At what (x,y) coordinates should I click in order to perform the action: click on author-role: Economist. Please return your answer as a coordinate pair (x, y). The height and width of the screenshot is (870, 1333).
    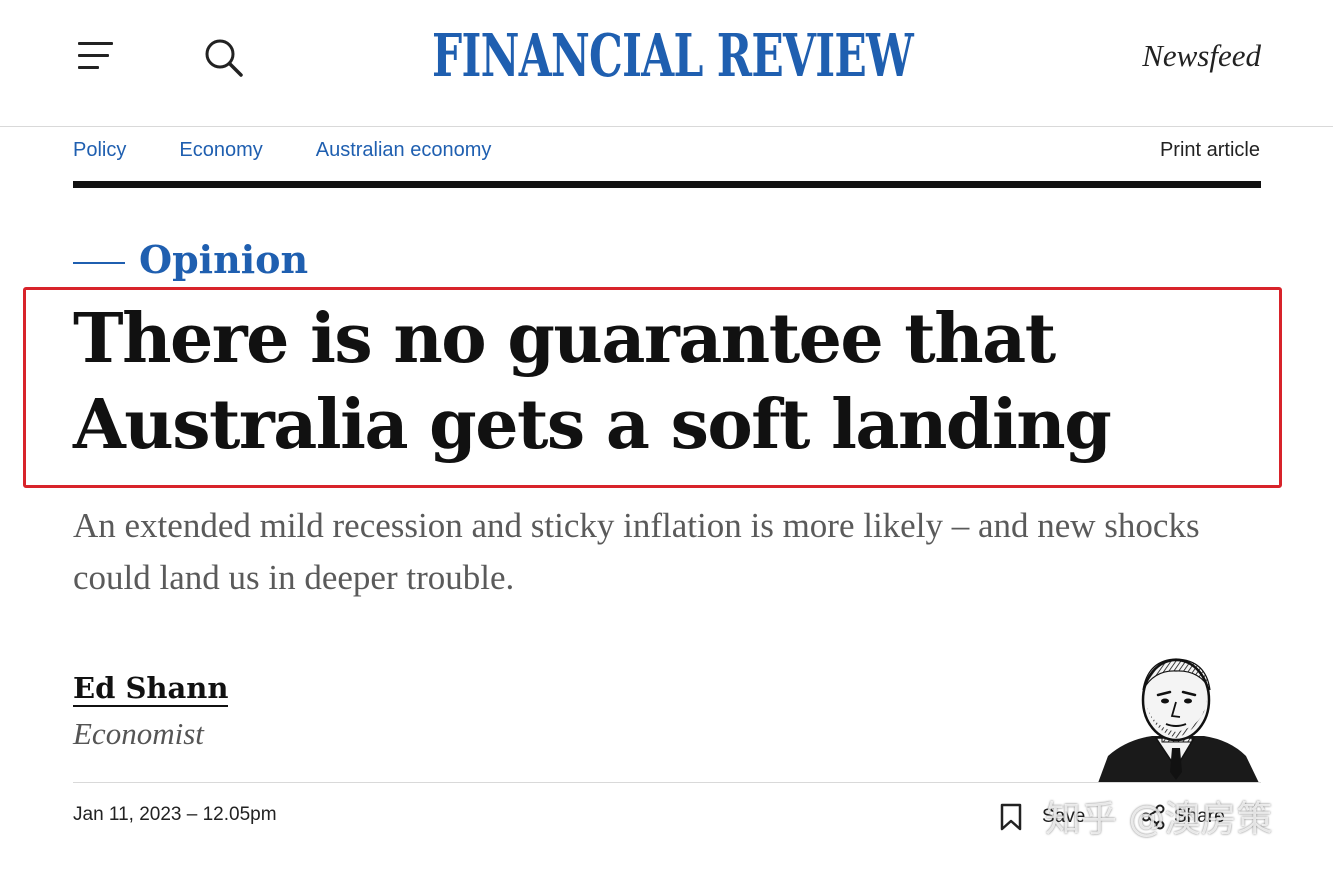
    Looking at the image, I should click on (138, 733).